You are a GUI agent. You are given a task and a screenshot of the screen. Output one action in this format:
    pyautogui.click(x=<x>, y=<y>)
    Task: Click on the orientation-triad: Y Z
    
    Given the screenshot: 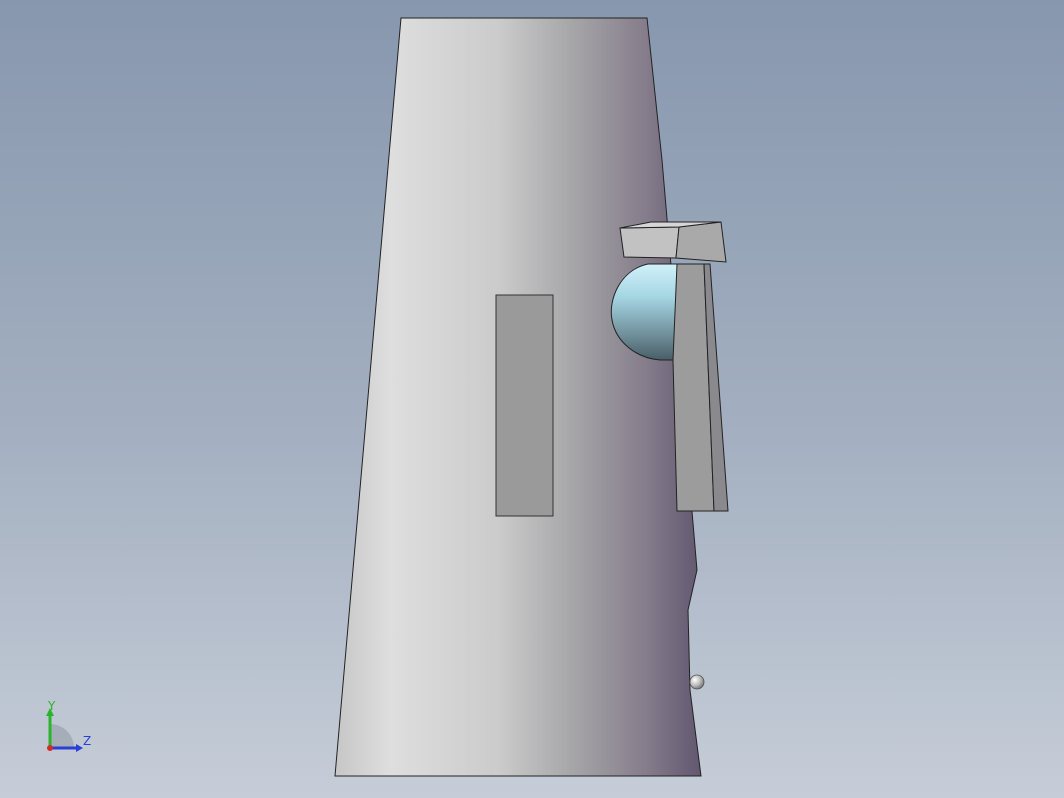 What is the action you would take?
    pyautogui.click(x=68, y=728)
    